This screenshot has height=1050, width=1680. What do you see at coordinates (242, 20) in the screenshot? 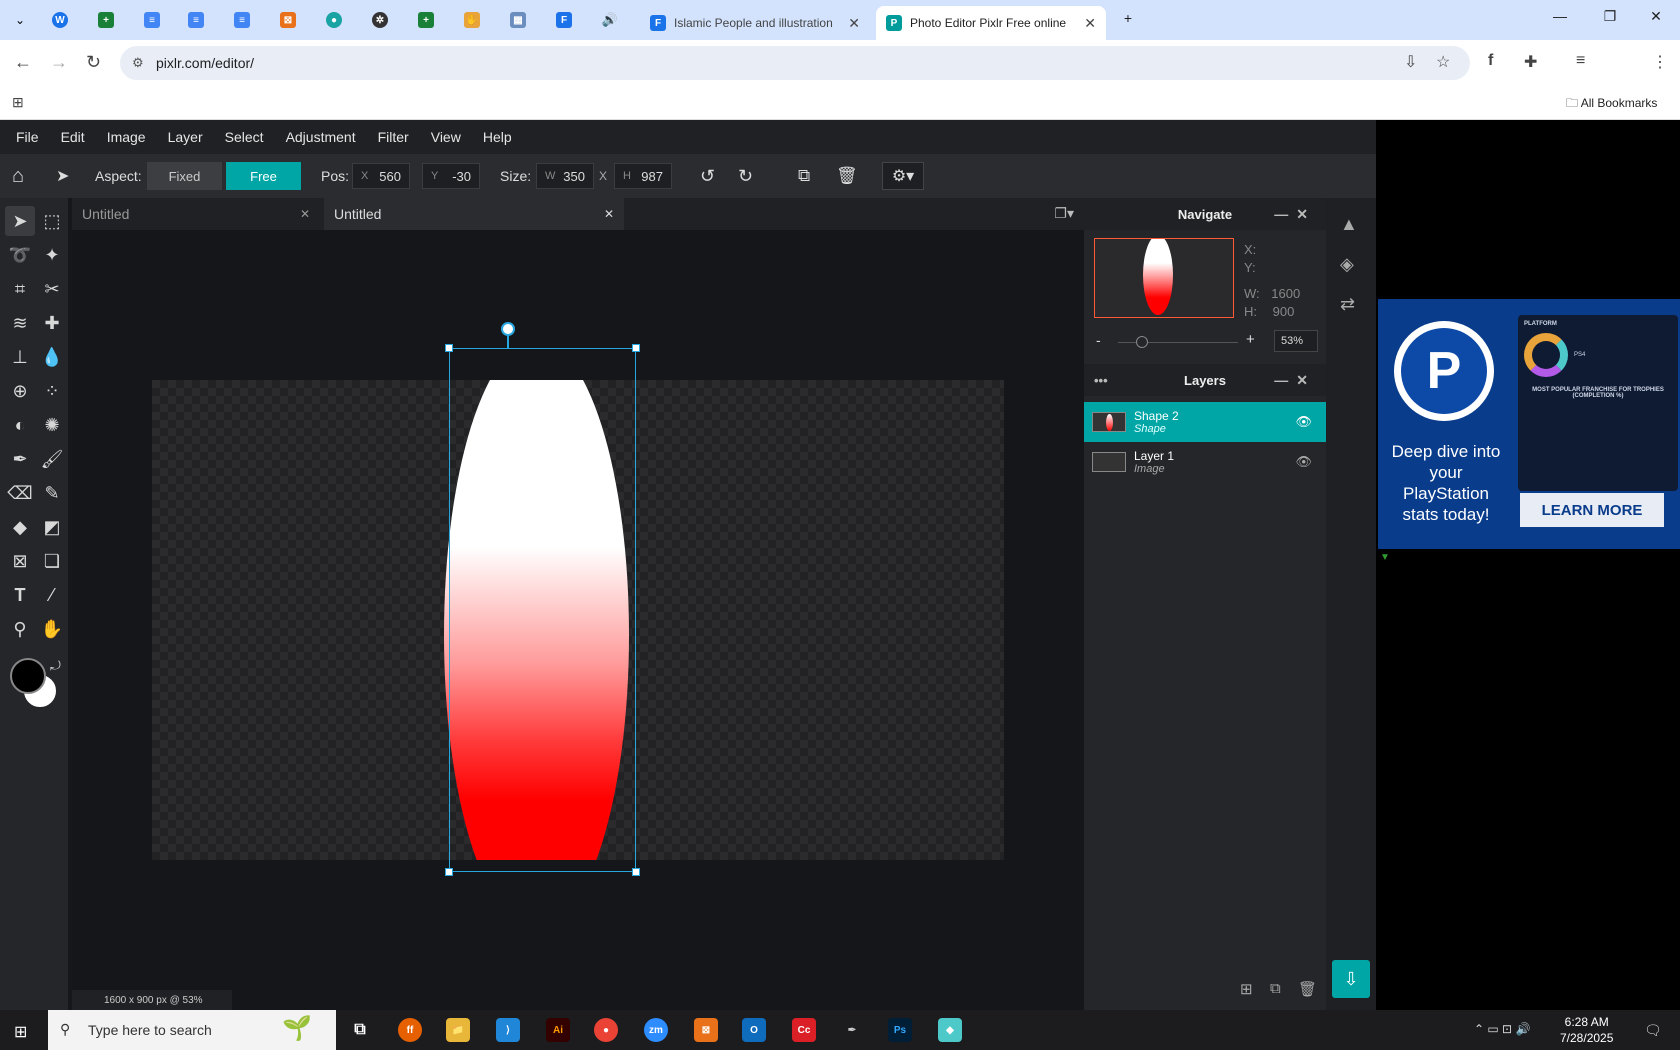
I see `tab-pinned-5: ≡` at bounding box center [242, 20].